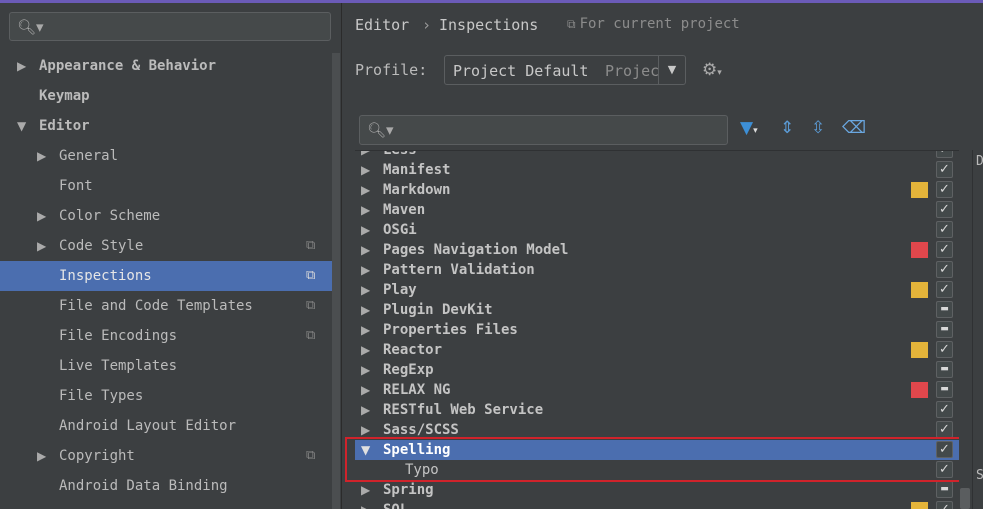 The height and width of the screenshot is (509, 983). I want to click on sidebar-item: ▶ Color Scheme, so click(166, 216).